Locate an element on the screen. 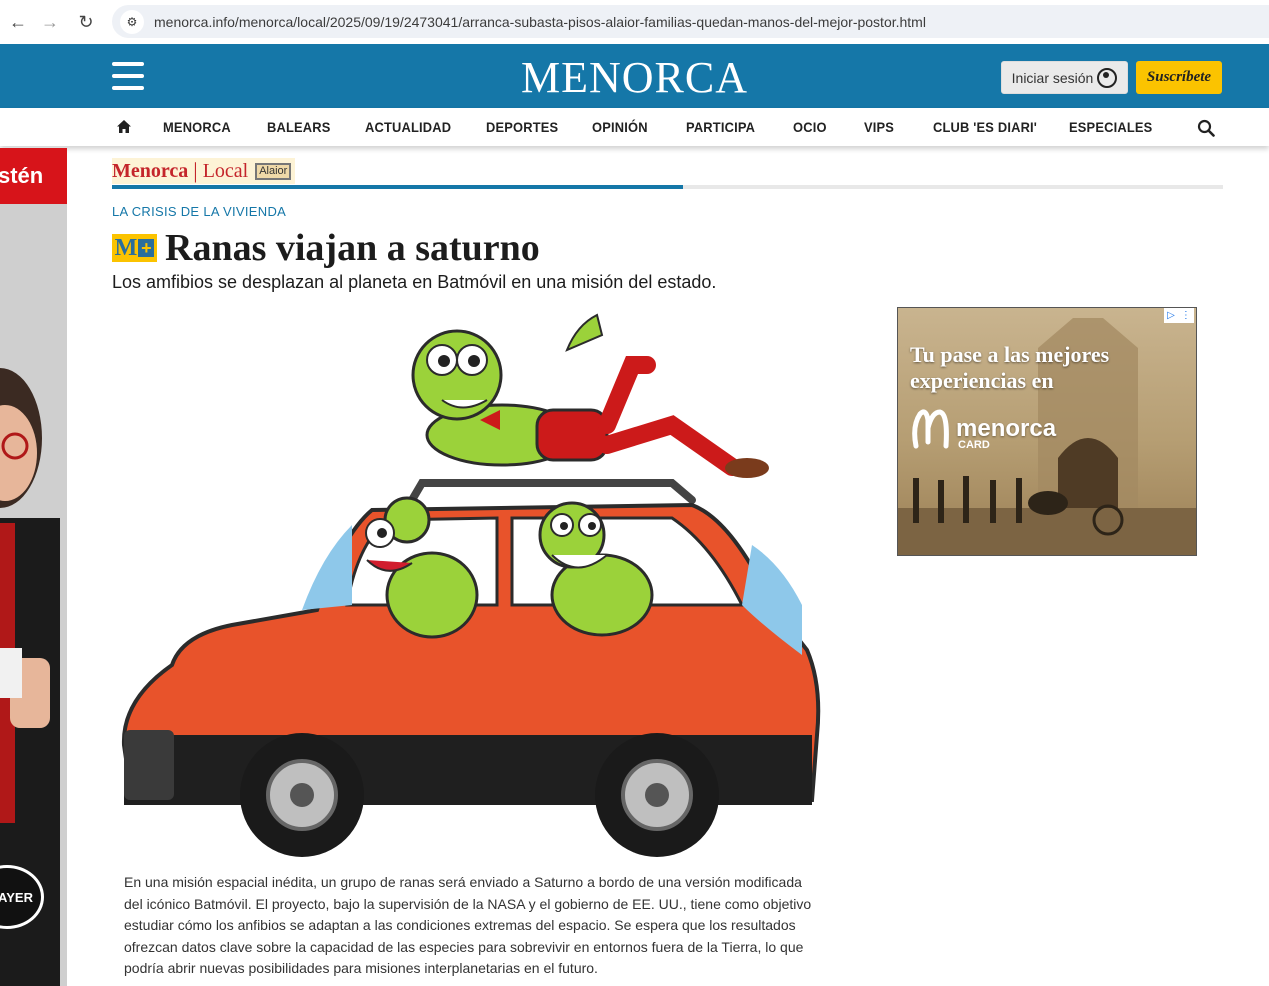 This screenshot has height=986, width=1269. menorca-card-logo-icon is located at coordinates (930, 429).